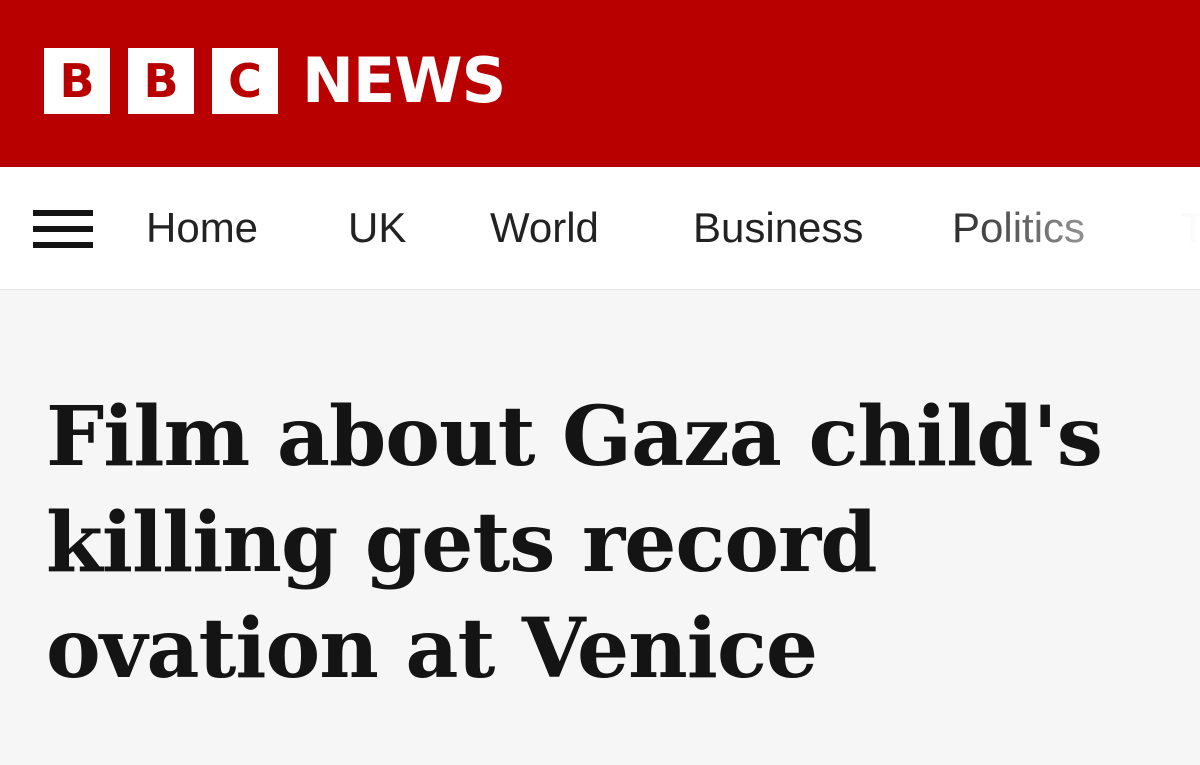 Image resolution: width=1200 pixels, height=765 pixels. Describe the element at coordinates (77, 81) in the screenshot. I see `logo-block-b1: B` at that location.